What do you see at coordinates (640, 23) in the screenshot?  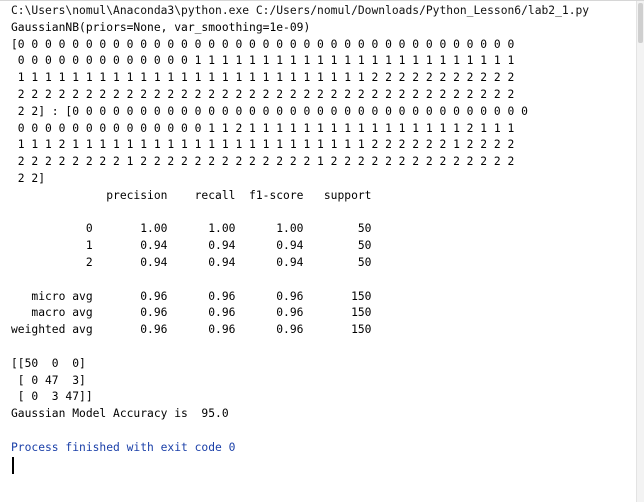 I see `scrollbar-thumb` at bounding box center [640, 23].